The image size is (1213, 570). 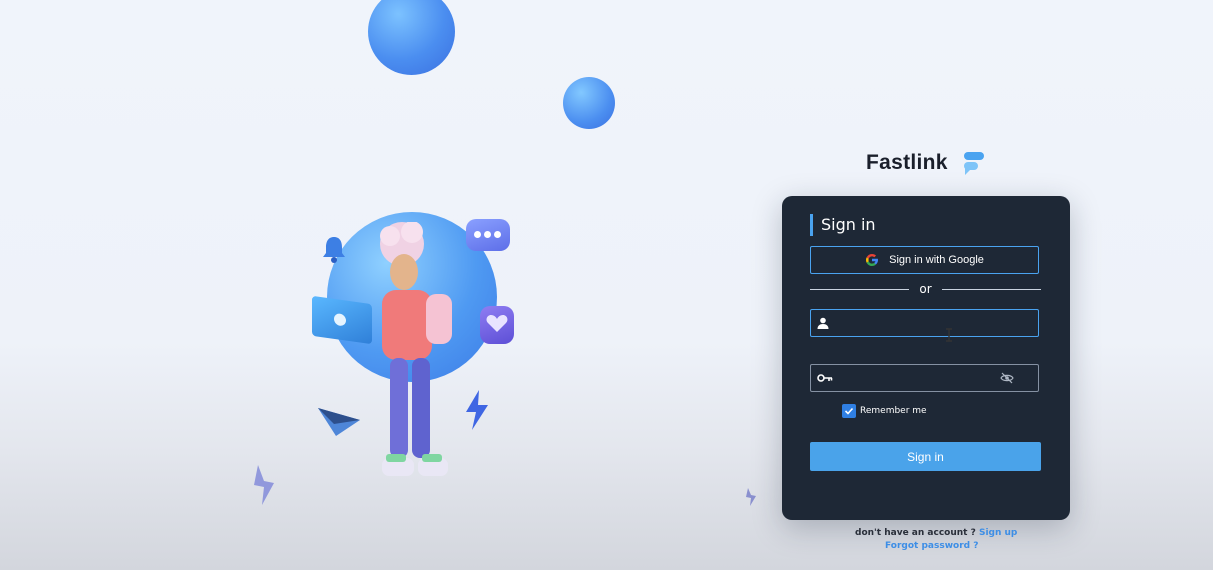 I want to click on signup-prompt: don't have an account ? Sign up, so click(x=936, y=533).